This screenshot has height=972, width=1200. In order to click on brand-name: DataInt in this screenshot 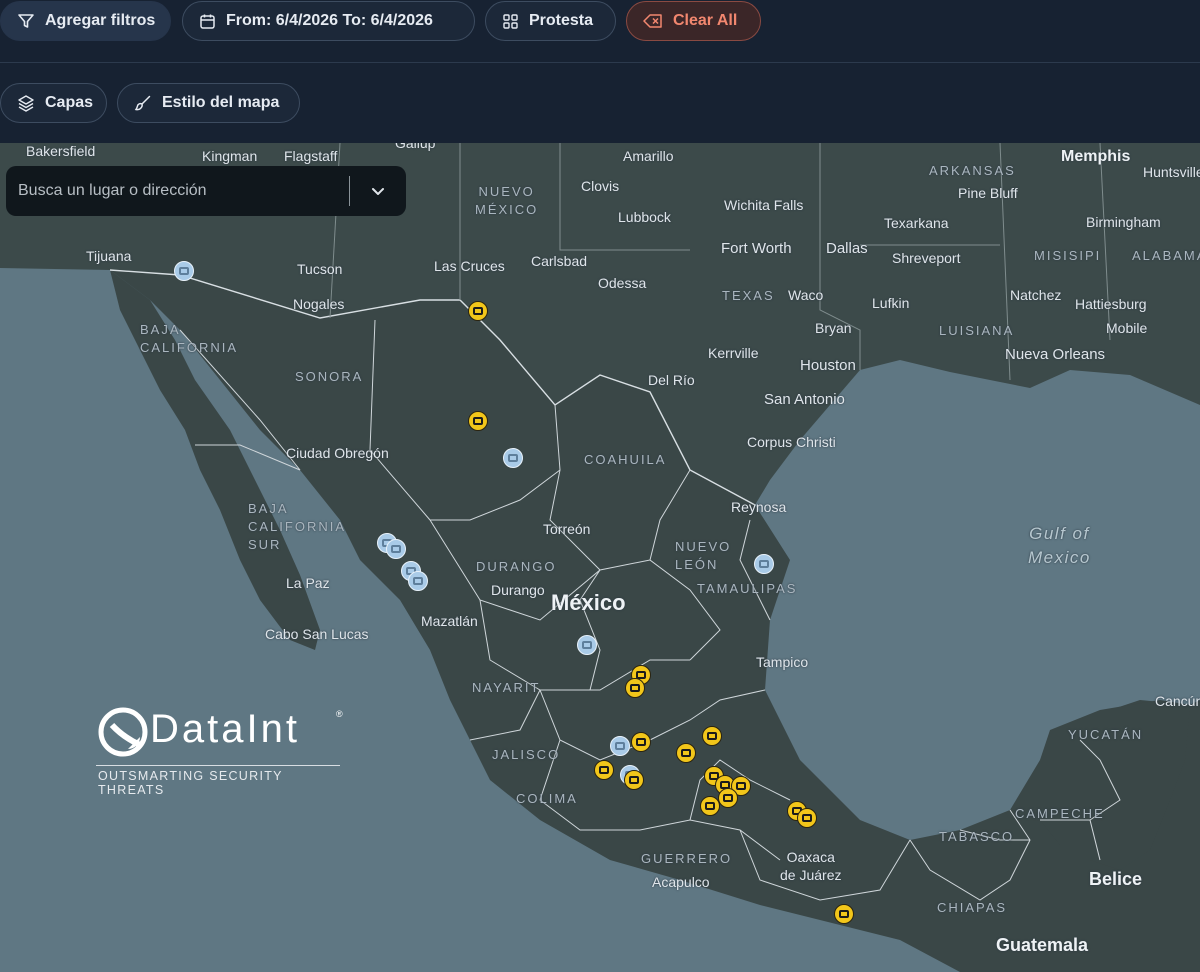, I will do `click(225, 729)`.